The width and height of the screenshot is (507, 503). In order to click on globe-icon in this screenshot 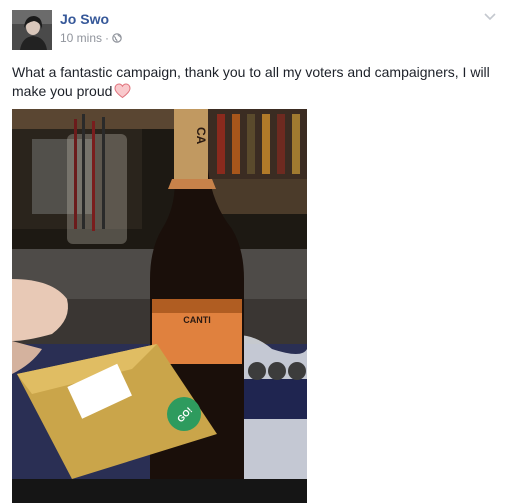, I will do `click(117, 38)`.